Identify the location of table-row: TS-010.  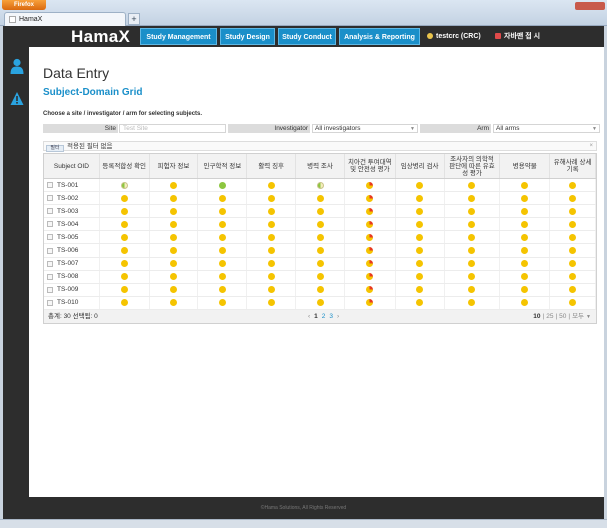
(320, 303).